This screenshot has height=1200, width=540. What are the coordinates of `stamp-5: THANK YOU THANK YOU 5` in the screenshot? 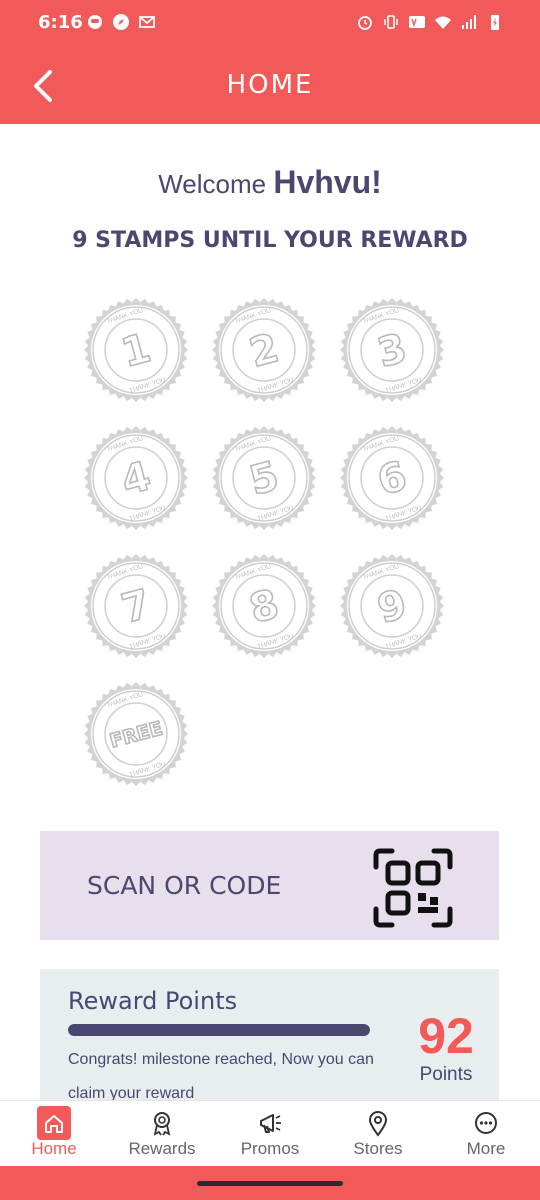 It's located at (264, 478).